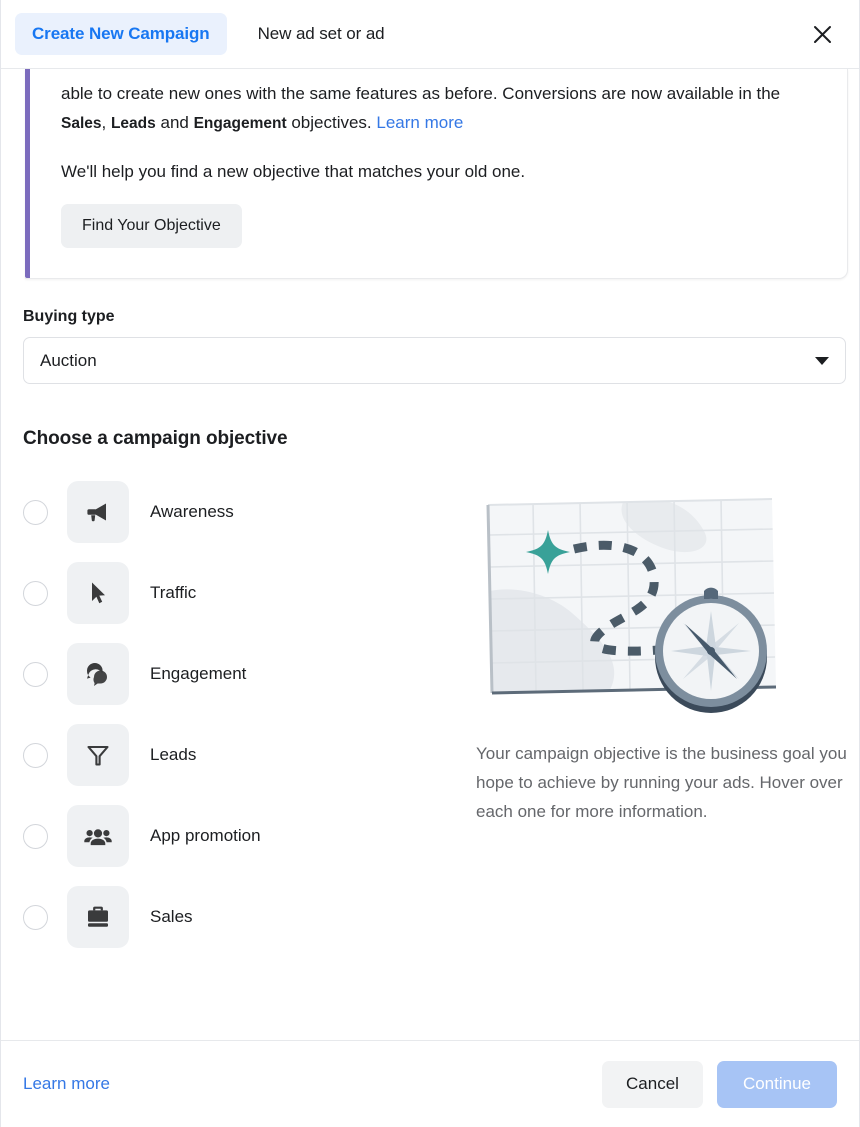  Describe the element at coordinates (98, 674) in the screenshot. I see `chat-bubble-icon` at that location.